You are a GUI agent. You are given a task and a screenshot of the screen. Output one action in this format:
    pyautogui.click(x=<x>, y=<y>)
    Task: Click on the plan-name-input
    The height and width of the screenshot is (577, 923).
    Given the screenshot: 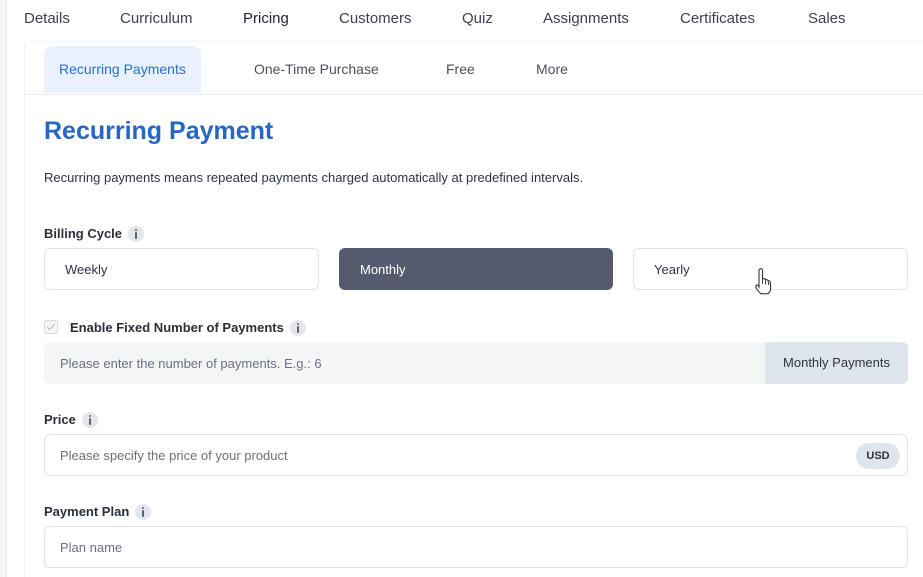 What is the action you would take?
    pyautogui.click(x=475, y=547)
    